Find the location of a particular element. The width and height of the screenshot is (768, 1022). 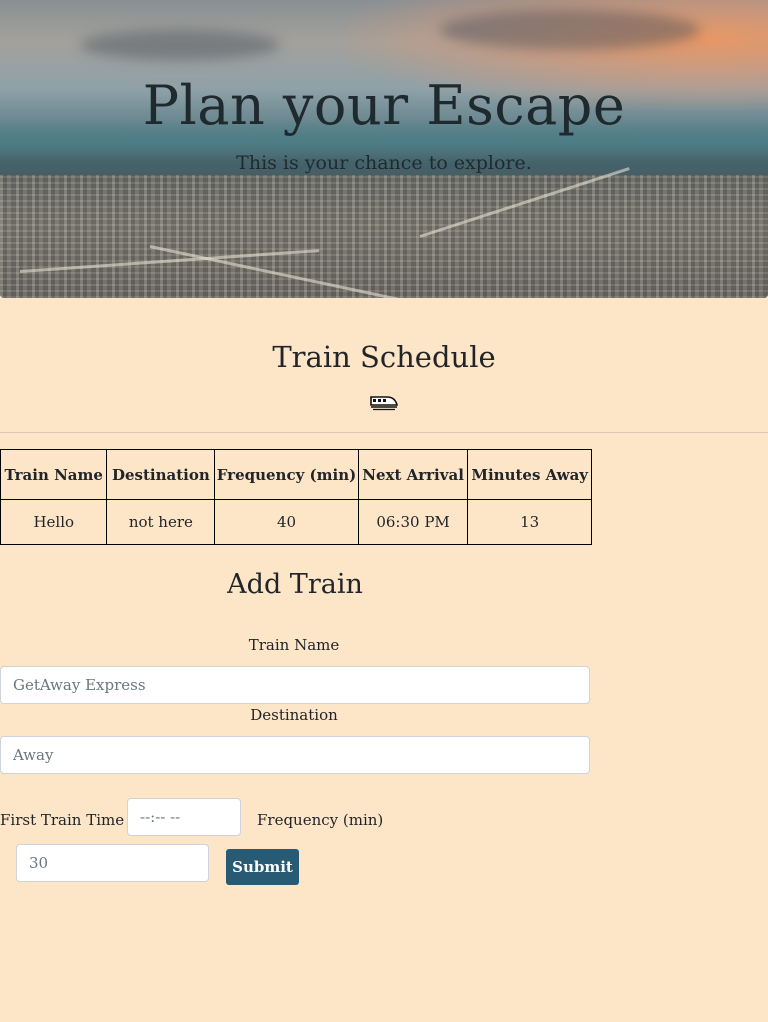

column-header: Destination is located at coordinates (161, 474).